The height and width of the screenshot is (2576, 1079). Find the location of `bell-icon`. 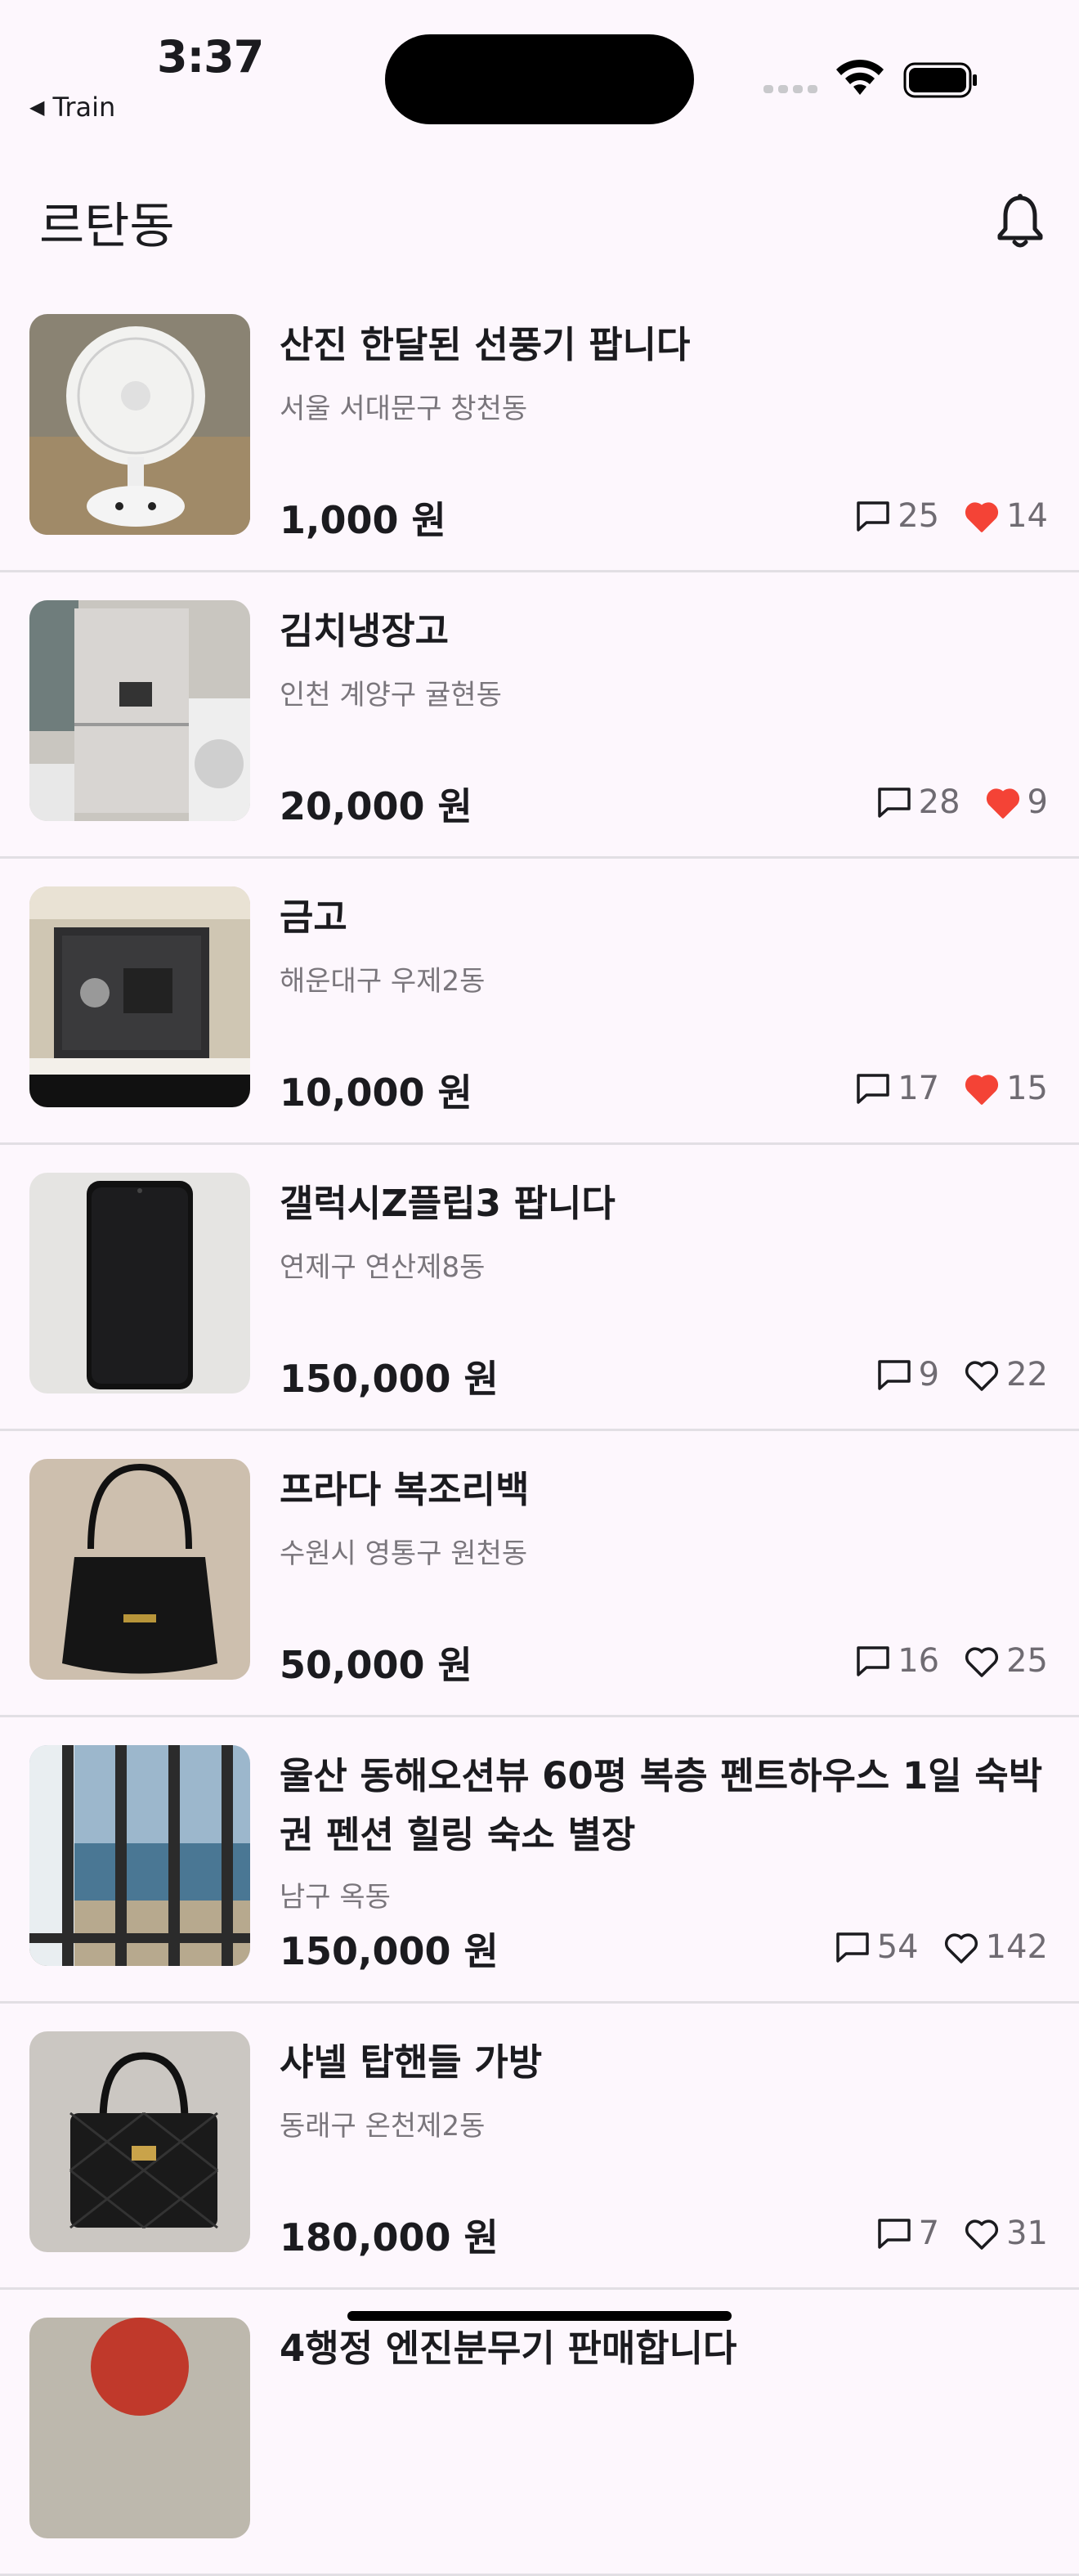

bell-icon is located at coordinates (1020, 221).